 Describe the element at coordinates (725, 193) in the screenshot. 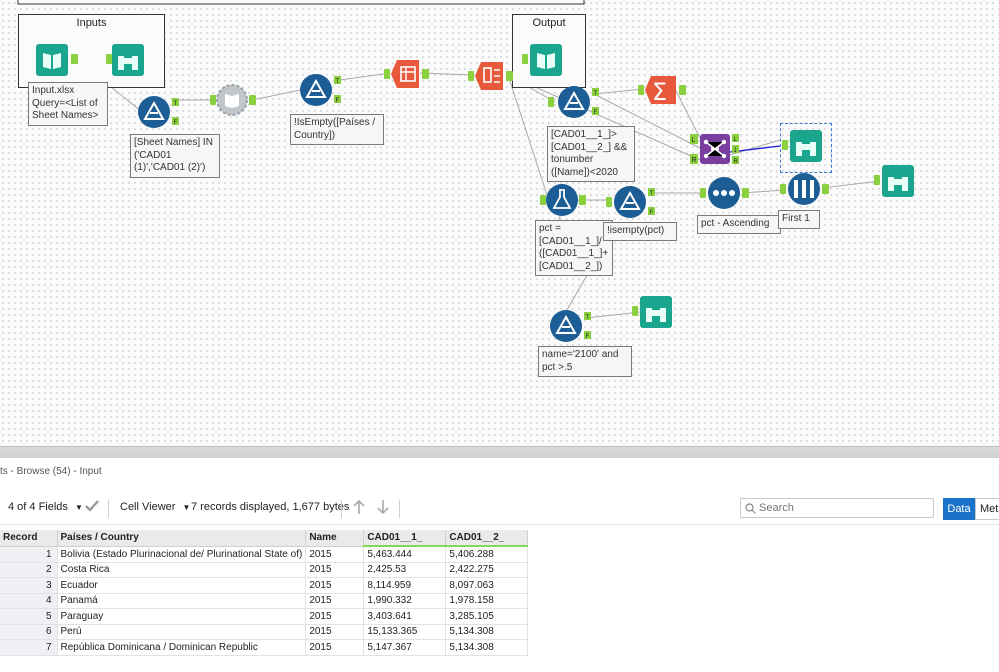

I see `sort-tool` at that location.